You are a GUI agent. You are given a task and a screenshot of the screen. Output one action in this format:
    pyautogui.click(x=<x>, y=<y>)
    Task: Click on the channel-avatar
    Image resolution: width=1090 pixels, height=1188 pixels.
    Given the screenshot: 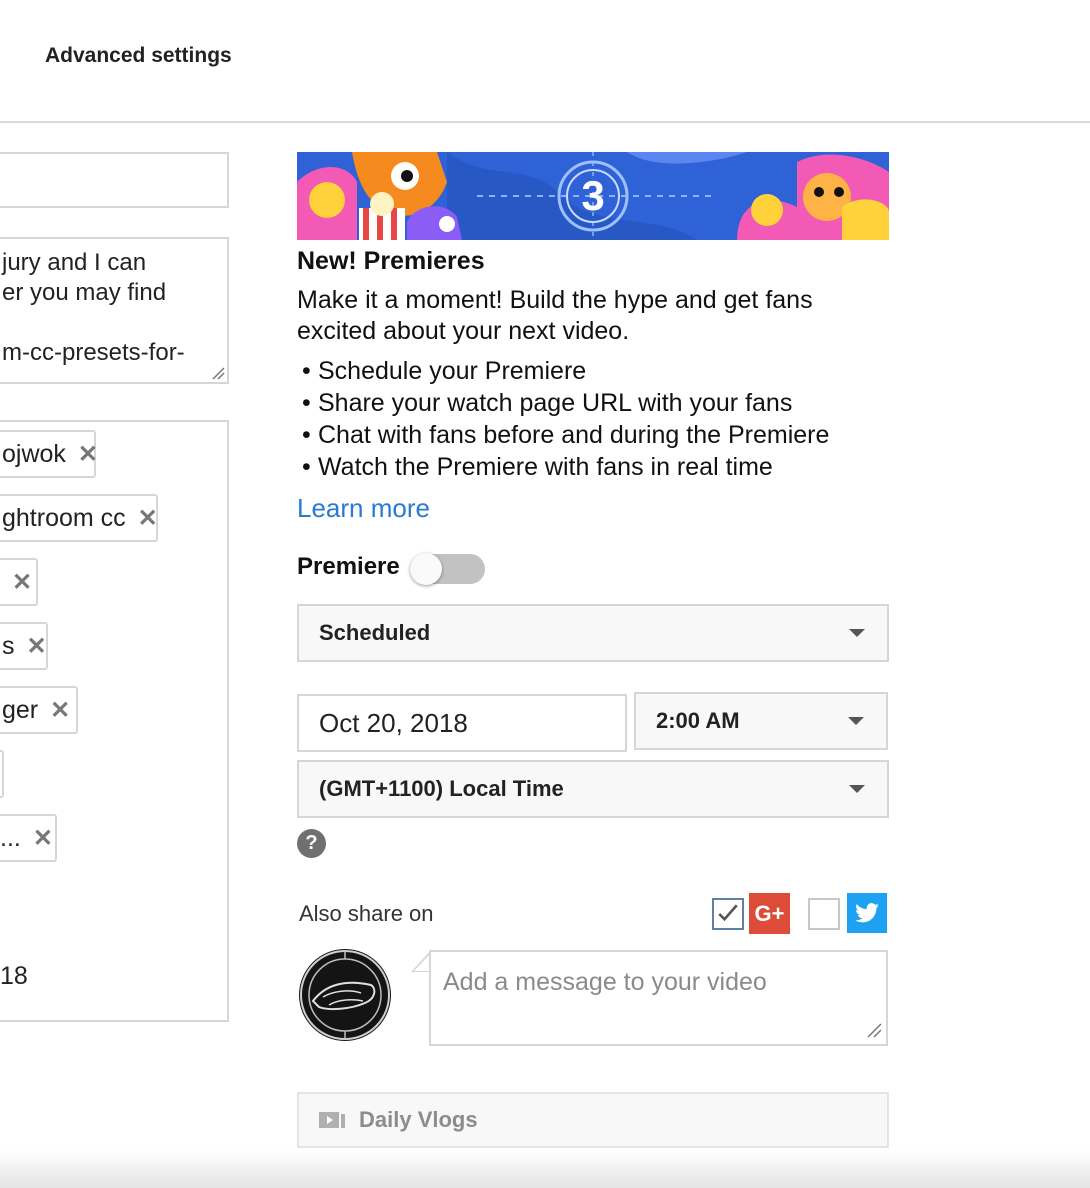 What is the action you would take?
    pyautogui.click(x=345, y=995)
    